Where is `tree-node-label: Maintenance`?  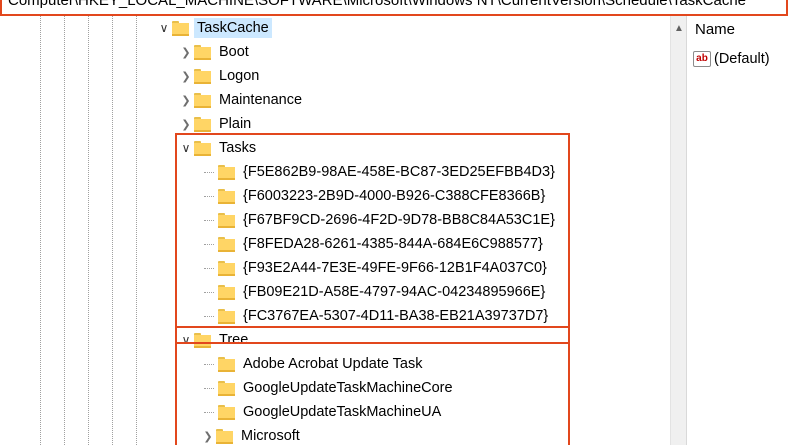
tree-node-label: Maintenance is located at coordinates (260, 100).